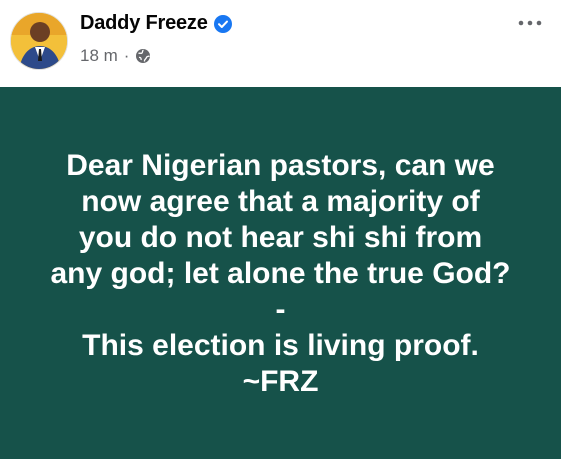 The height and width of the screenshot is (459, 561). What do you see at coordinates (280, 381) in the screenshot?
I see `post-text-signature: ~FRZ` at bounding box center [280, 381].